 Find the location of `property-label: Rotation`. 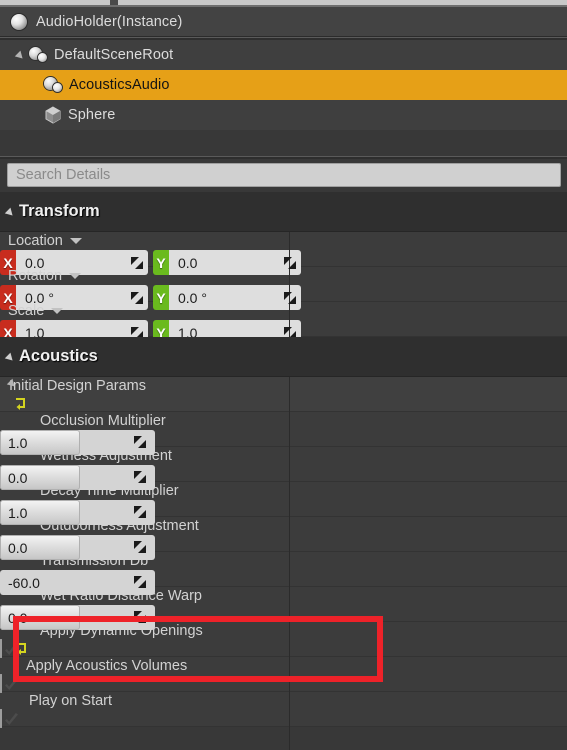

property-label: Rotation is located at coordinates (35, 276).